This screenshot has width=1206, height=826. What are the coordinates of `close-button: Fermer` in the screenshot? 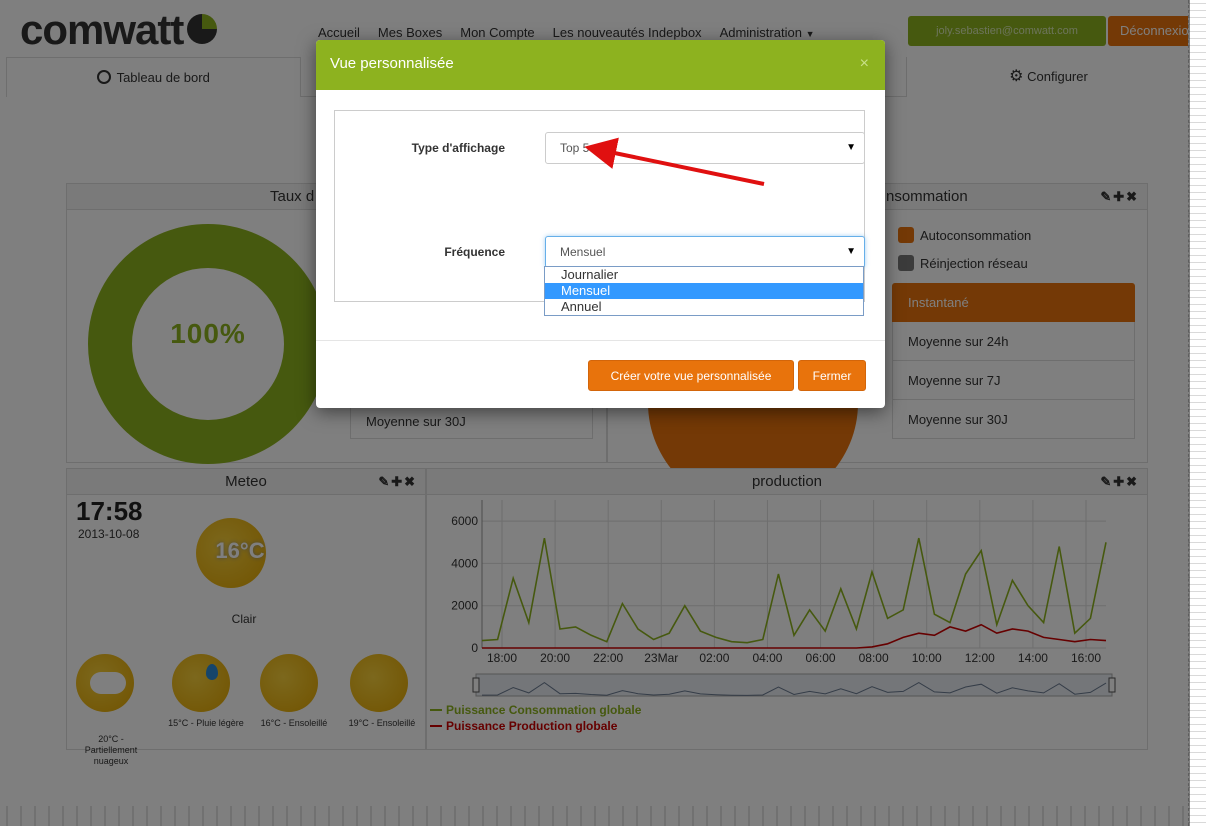 It's located at (832, 375).